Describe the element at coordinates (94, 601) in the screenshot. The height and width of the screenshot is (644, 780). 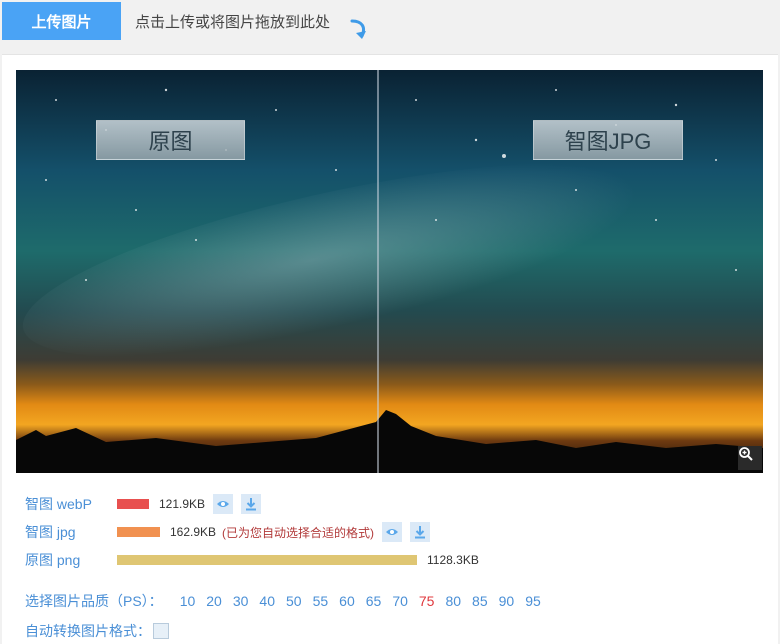
I see `quality-label: 选择图片品质（PS）：` at that location.